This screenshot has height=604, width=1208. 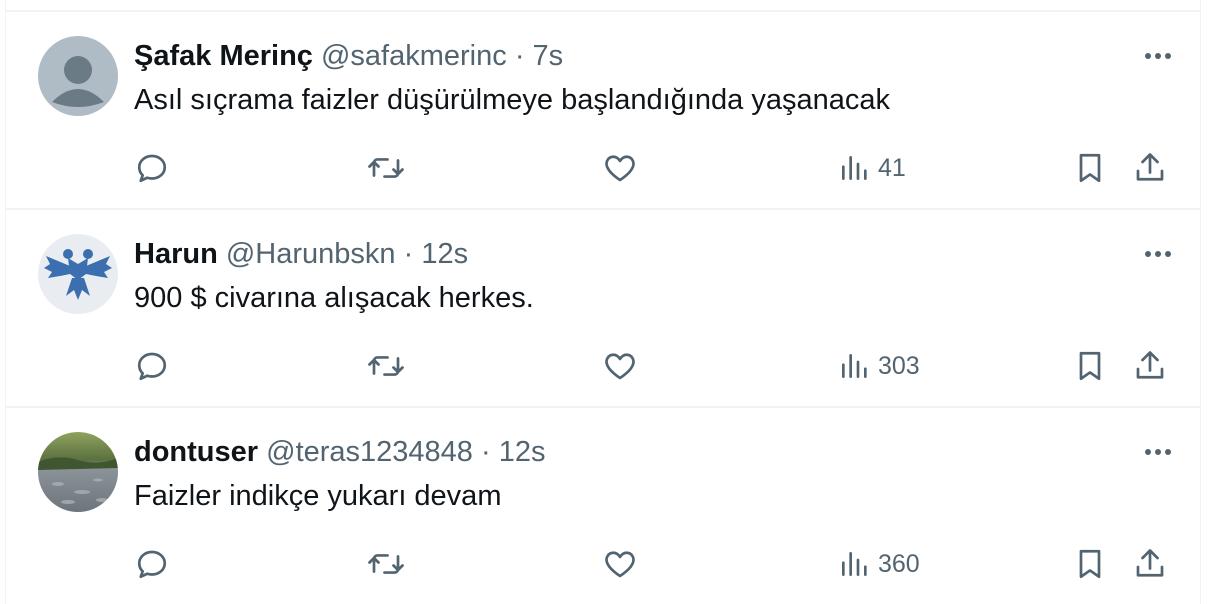 I want to click on user-handle: @safakmerinc, so click(x=414, y=56).